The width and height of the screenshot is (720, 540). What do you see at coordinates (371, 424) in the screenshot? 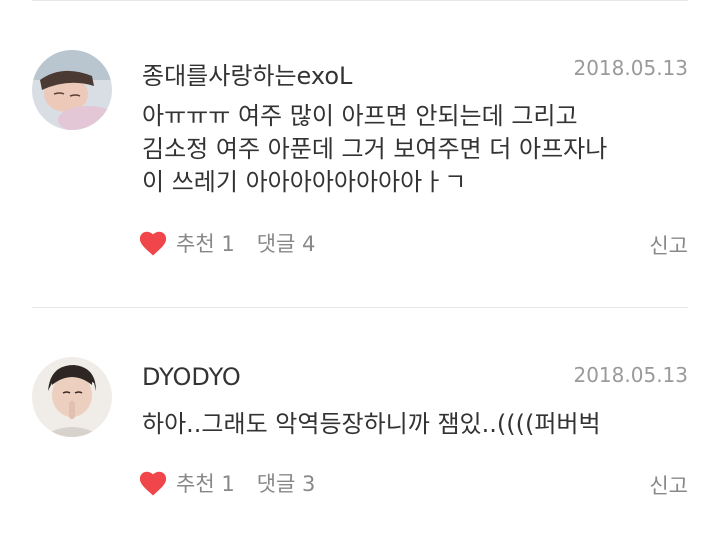
I see `comment-line: 하아..그래도 악역등장하니까 잼있..((((퍼버벅` at bounding box center [371, 424].